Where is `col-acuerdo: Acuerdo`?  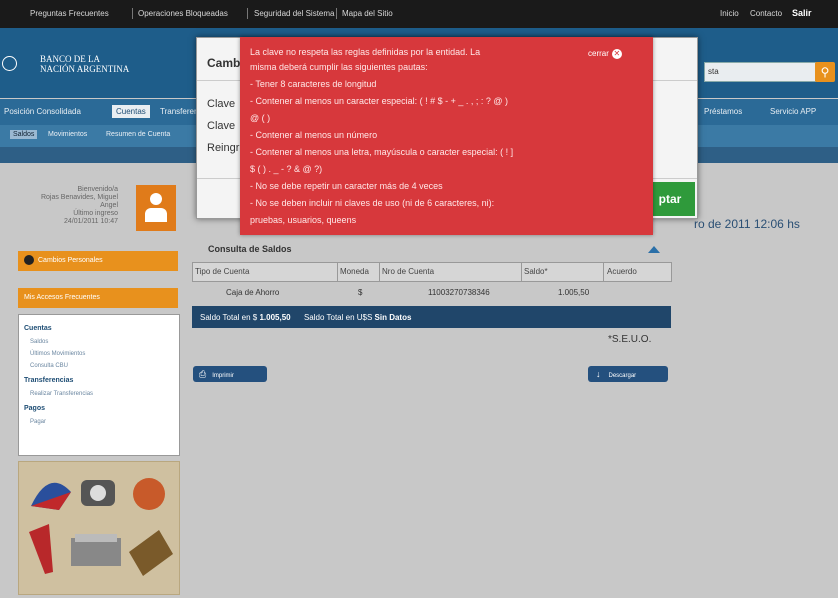
col-acuerdo: Acuerdo is located at coordinates (622, 271).